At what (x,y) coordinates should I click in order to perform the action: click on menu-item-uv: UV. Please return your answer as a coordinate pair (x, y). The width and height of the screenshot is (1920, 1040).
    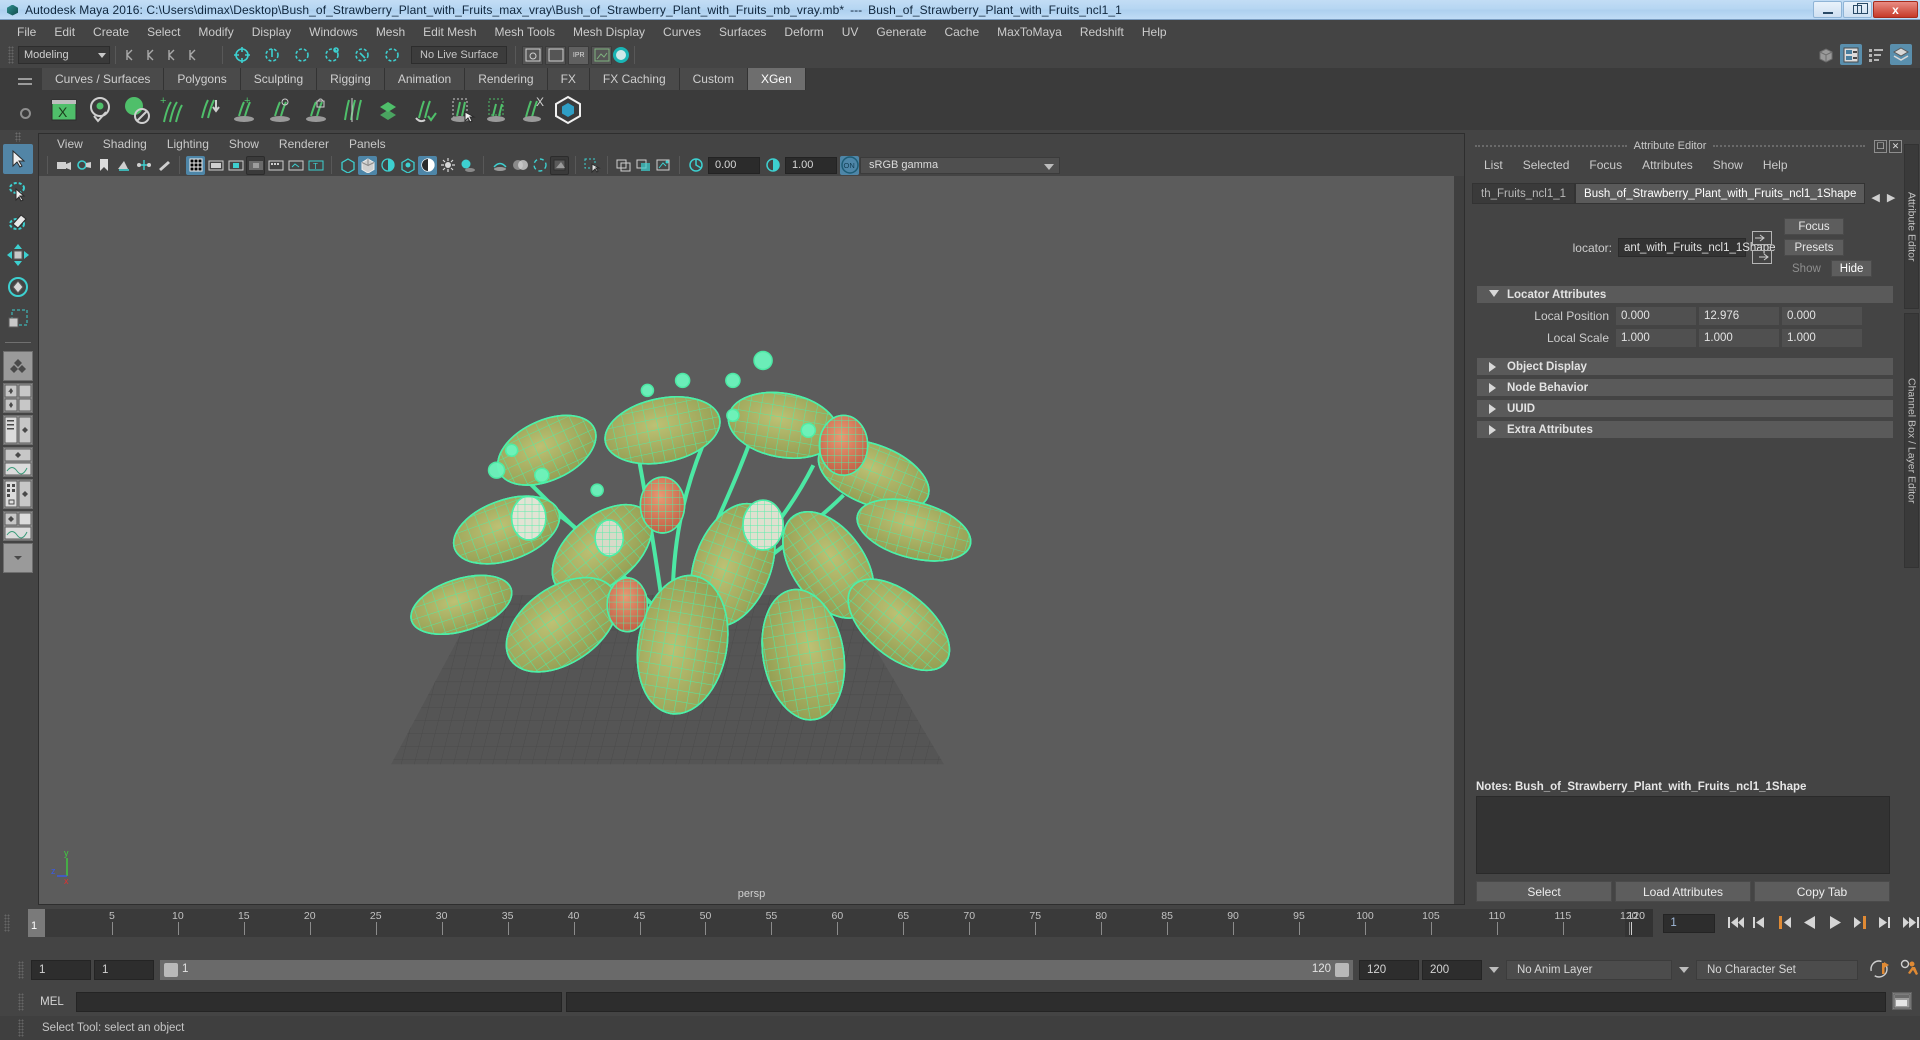
    Looking at the image, I should click on (850, 32).